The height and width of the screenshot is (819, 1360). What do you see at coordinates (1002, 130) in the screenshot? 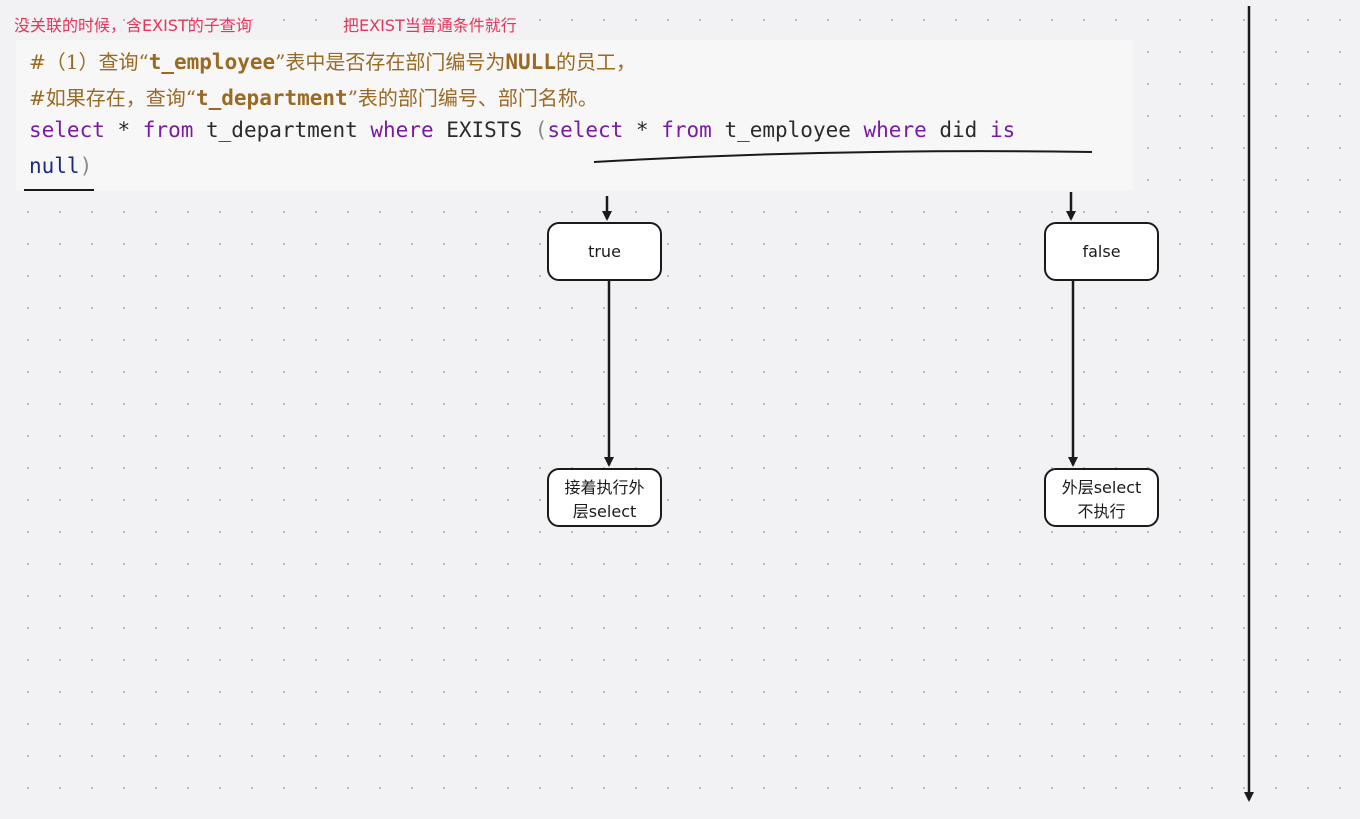
I see `keyword: is` at bounding box center [1002, 130].